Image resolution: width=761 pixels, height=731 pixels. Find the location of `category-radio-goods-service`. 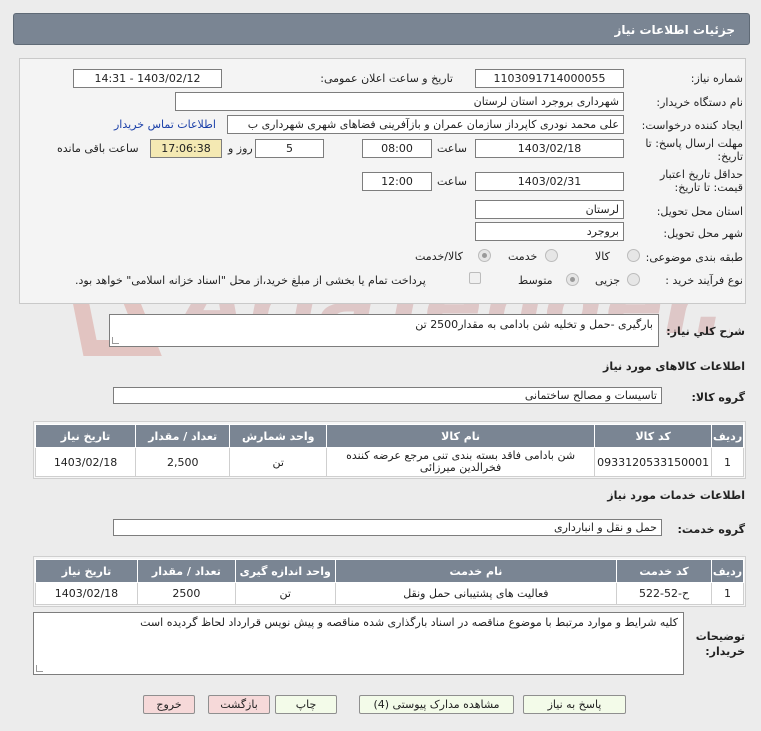

category-radio-goods-service is located at coordinates (484, 255).